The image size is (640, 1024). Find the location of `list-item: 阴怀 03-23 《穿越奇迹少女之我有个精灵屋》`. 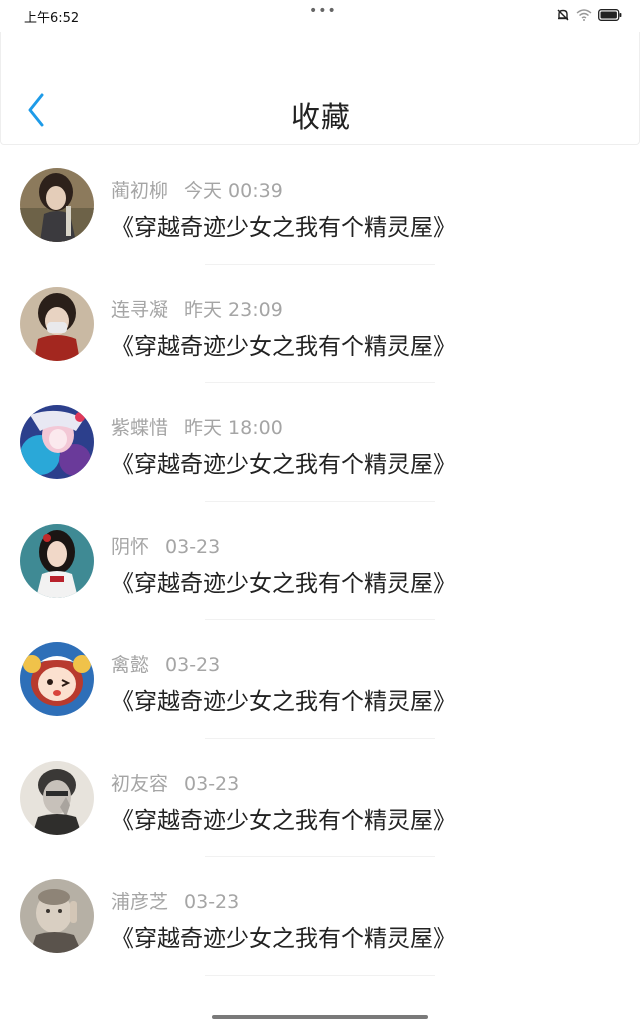

list-item: 阴怀 03-23 《穿越奇迹少女之我有个精灵屋》 is located at coordinates (320, 561).